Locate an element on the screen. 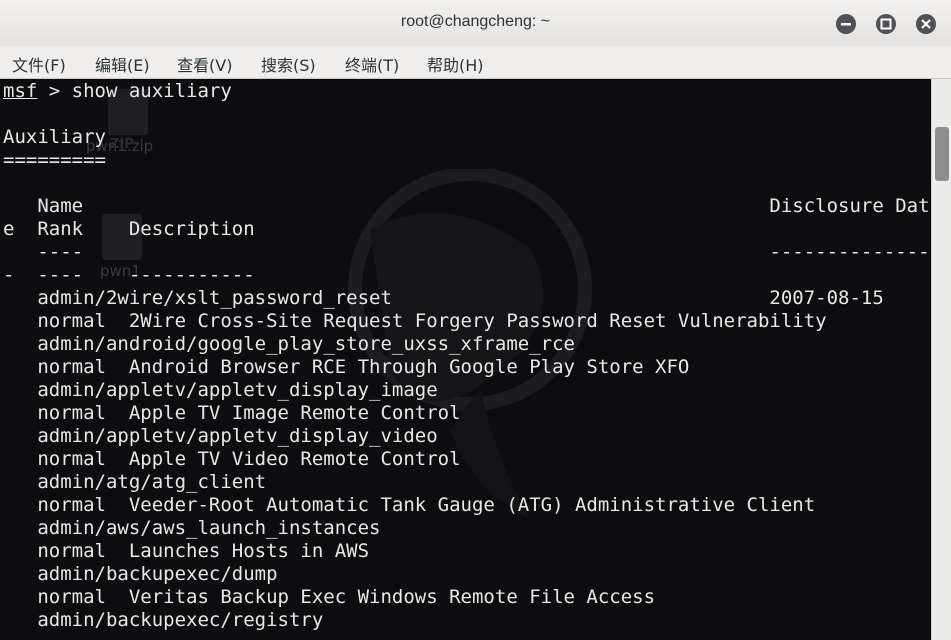 This screenshot has height=640, width=951. menu-bar: 文件(F) 编辑(E) 查看(V) 搜索(S) 终端(T) 帮助(H) is located at coordinates (475, 62).